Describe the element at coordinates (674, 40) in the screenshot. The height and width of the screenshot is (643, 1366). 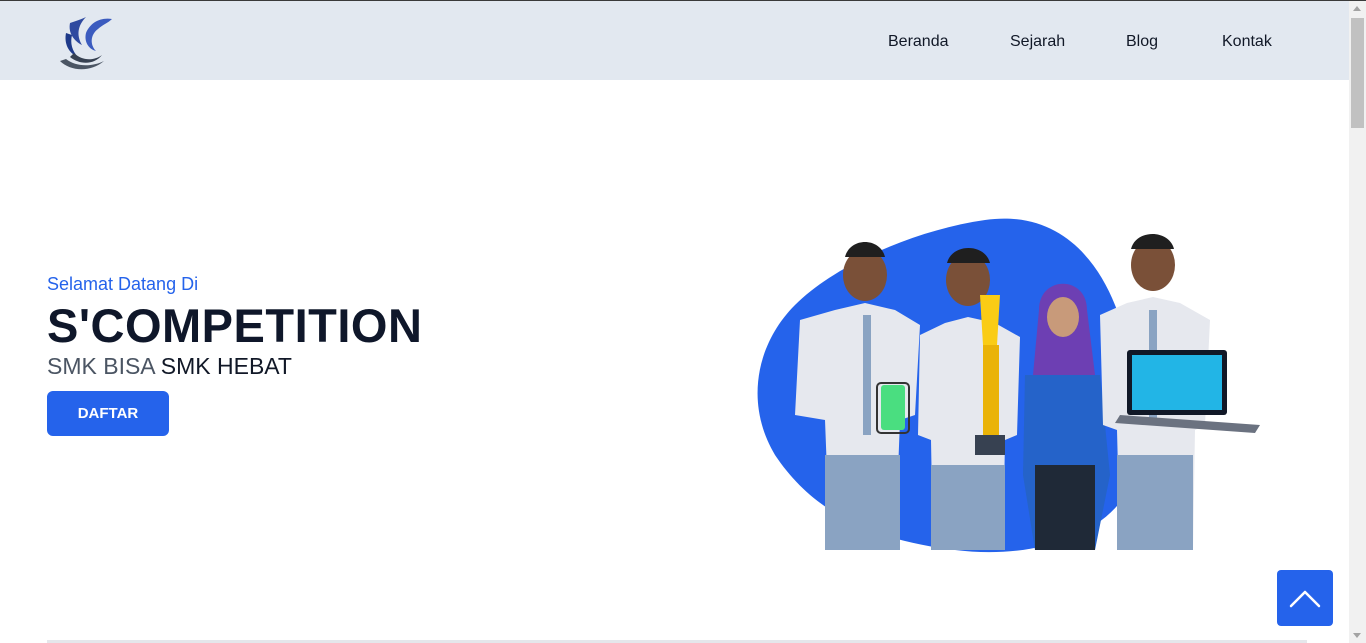
I see `navbar: Beranda Sejarah Blog Kontak` at that location.